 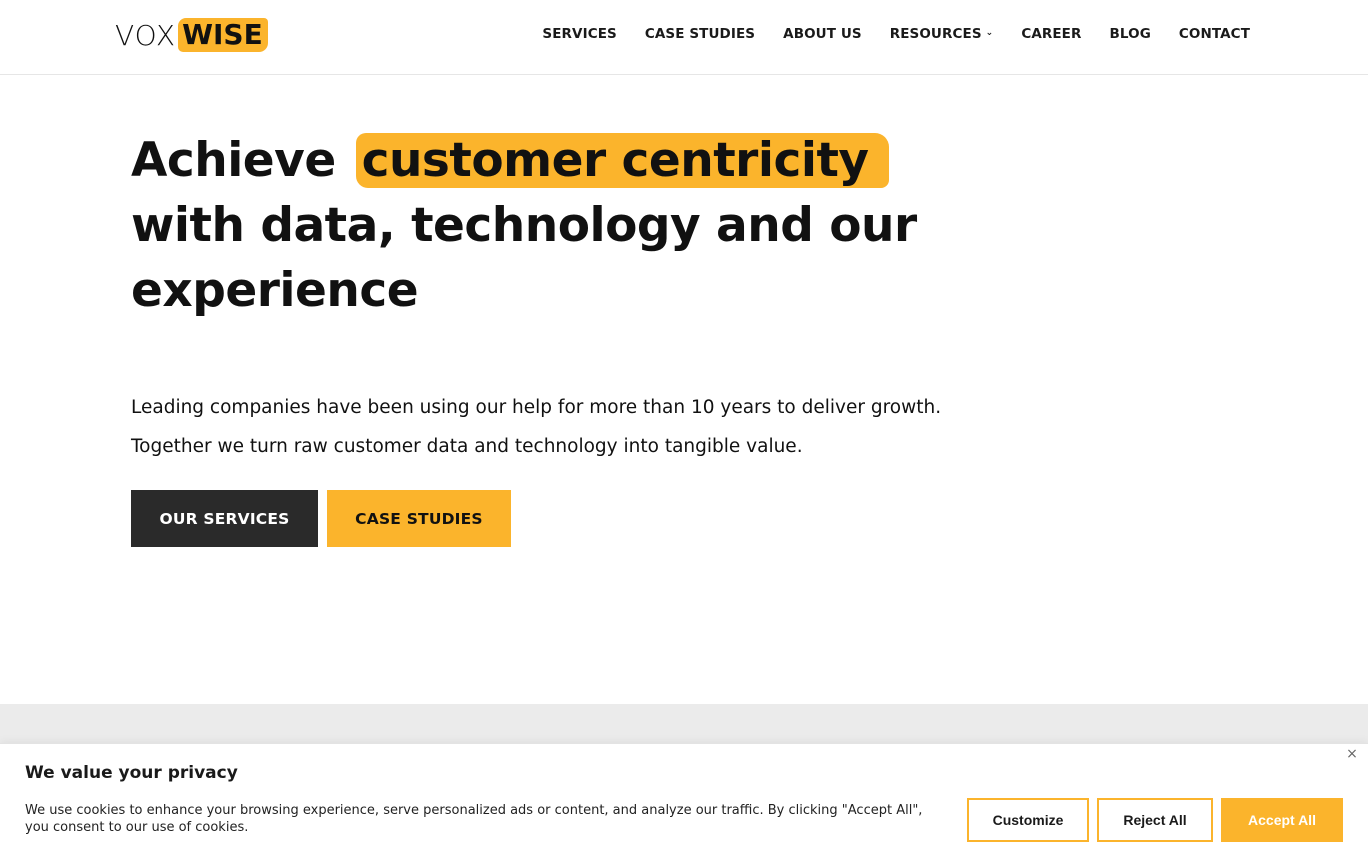 I want to click on nav-resources: RESOURCES ⌄, so click(x=942, y=34).